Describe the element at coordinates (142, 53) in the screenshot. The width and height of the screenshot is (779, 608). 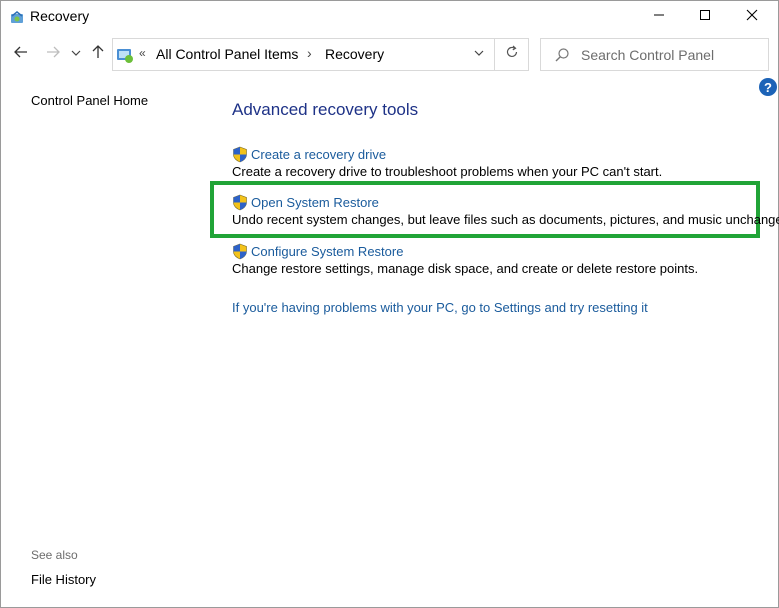
I see `breadcrumb-overflow: «` at that location.